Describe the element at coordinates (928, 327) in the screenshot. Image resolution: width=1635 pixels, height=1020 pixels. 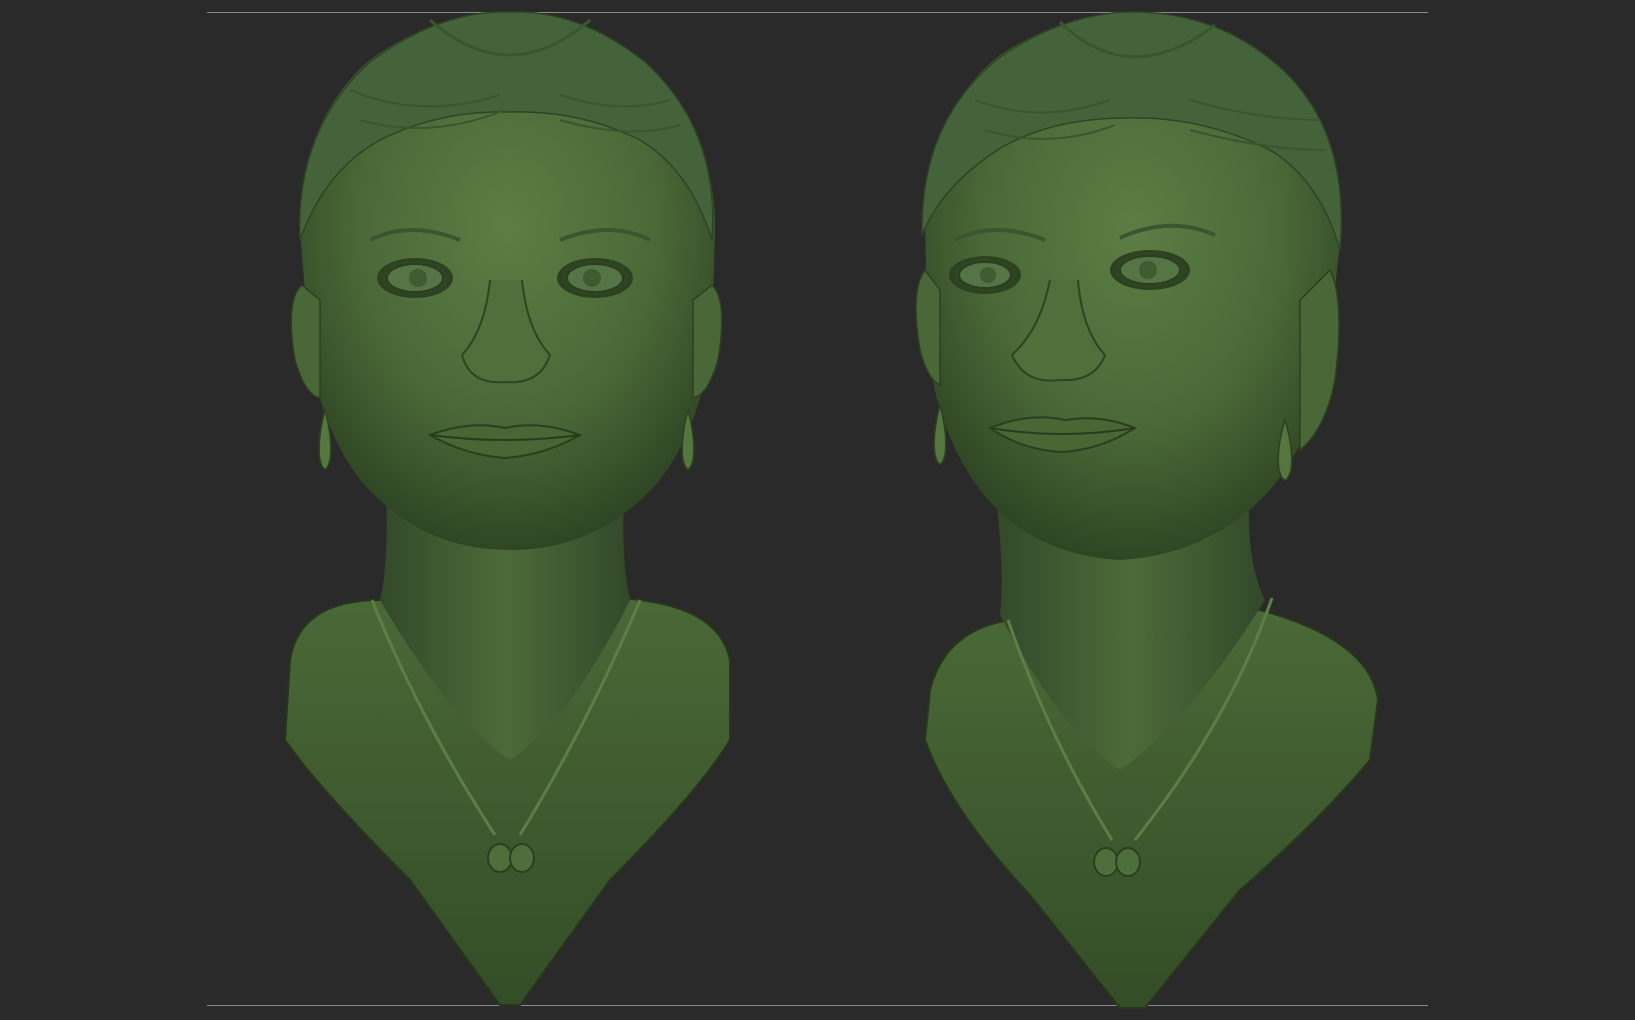
I see `tq-left-ear` at that location.